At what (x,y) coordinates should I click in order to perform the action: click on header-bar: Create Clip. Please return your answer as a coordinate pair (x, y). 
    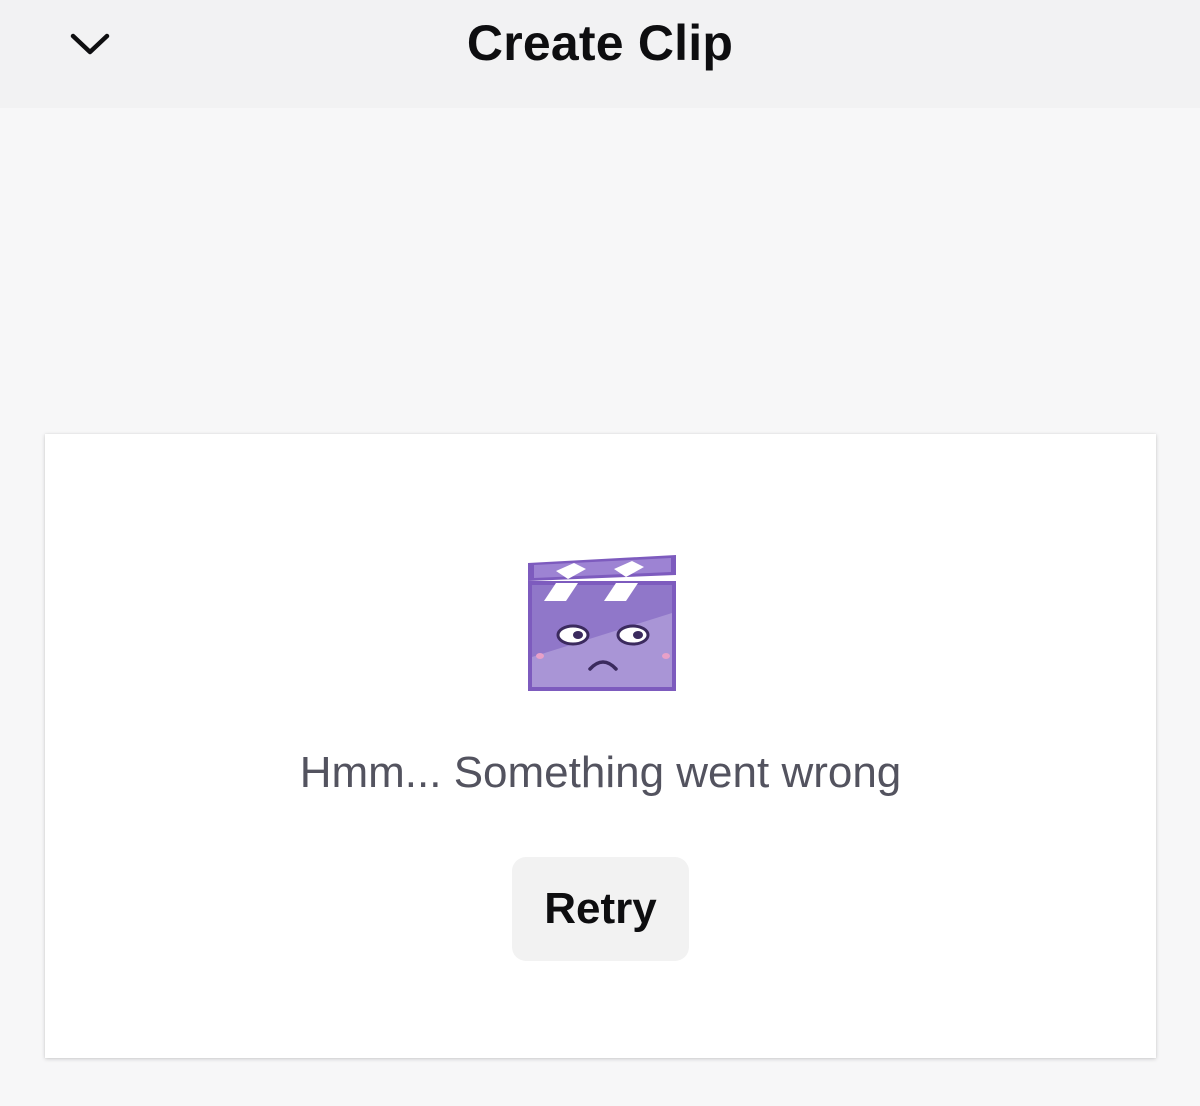
    Looking at the image, I should click on (600, 54).